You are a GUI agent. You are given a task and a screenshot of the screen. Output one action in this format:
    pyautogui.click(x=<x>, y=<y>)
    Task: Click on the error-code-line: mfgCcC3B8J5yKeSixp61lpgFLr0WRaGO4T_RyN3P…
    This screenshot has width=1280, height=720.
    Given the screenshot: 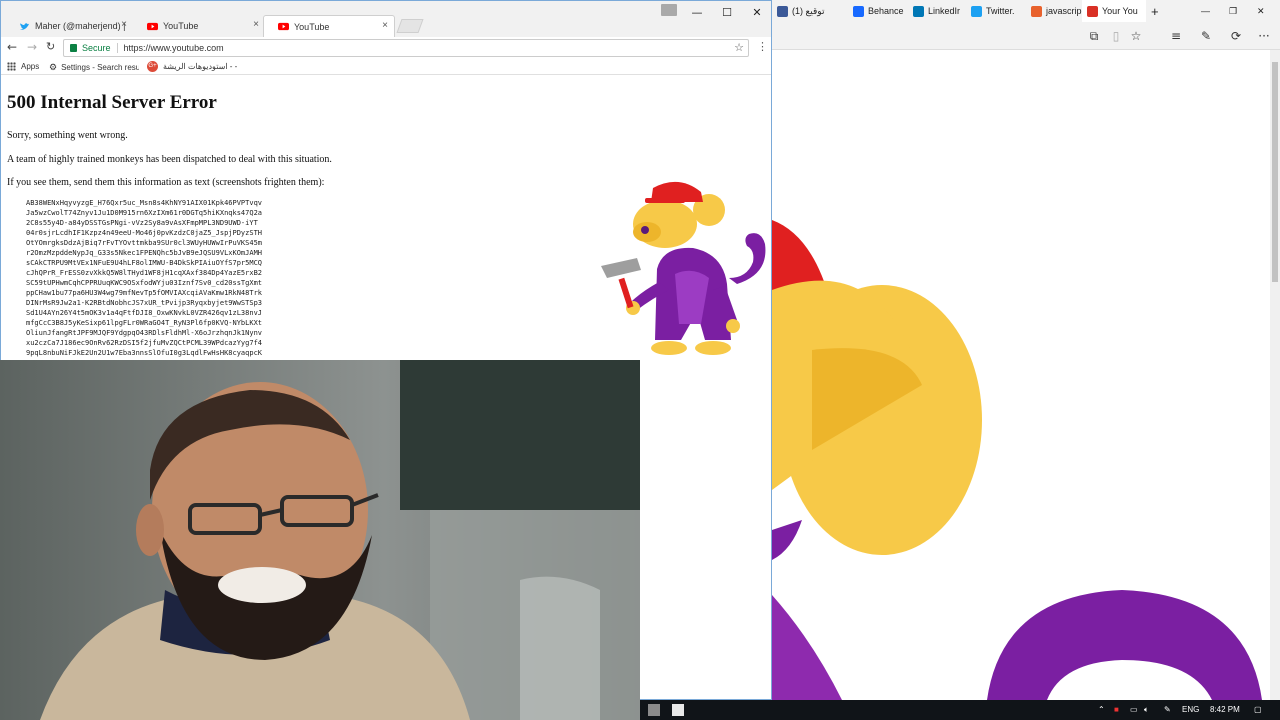 What is the action you would take?
    pyautogui.click(x=144, y=323)
    